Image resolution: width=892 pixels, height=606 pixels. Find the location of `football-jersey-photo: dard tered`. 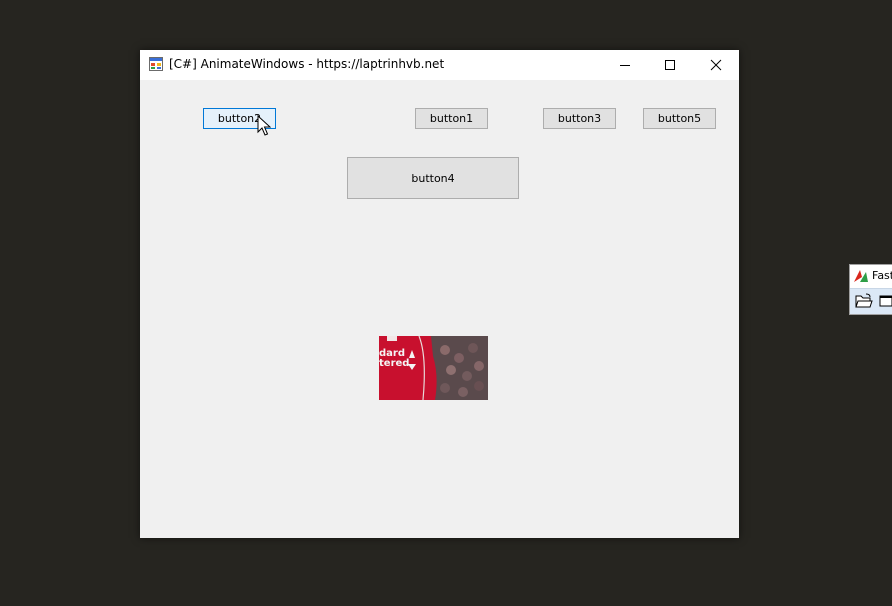

football-jersey-photo: dard tered is located at coordinates (433, 368).